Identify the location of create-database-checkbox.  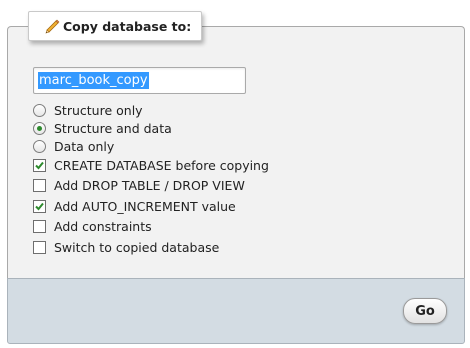
(39, 165).